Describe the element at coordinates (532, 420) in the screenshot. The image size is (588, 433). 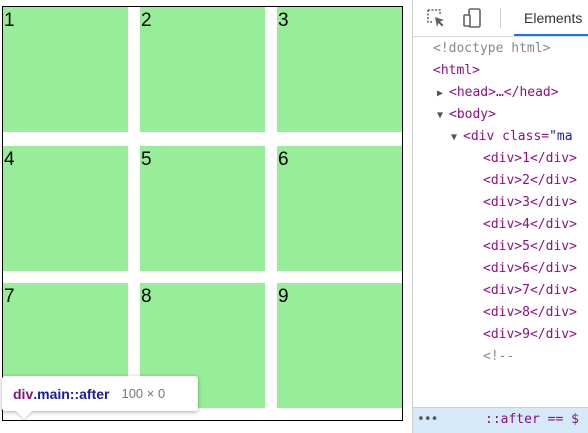
I see `selected-pseudo-element: ::after == $` at that location.